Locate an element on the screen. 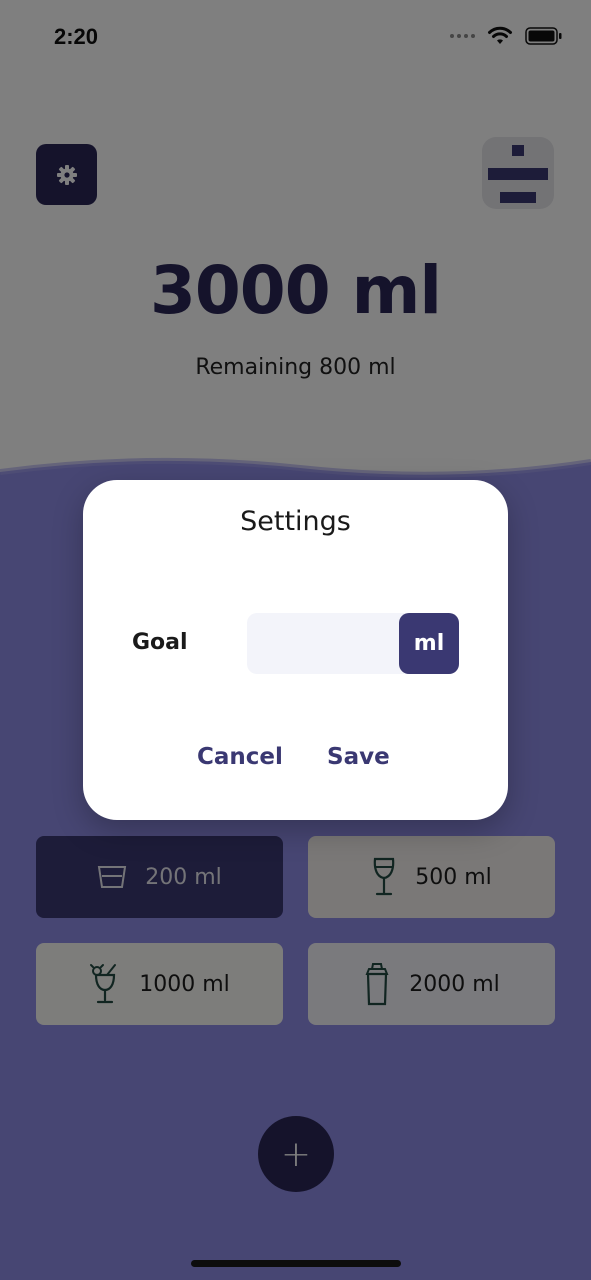 This screenshot has height=1280, width=591. cancel-button: Cancel is located at coordinates (240, 757).